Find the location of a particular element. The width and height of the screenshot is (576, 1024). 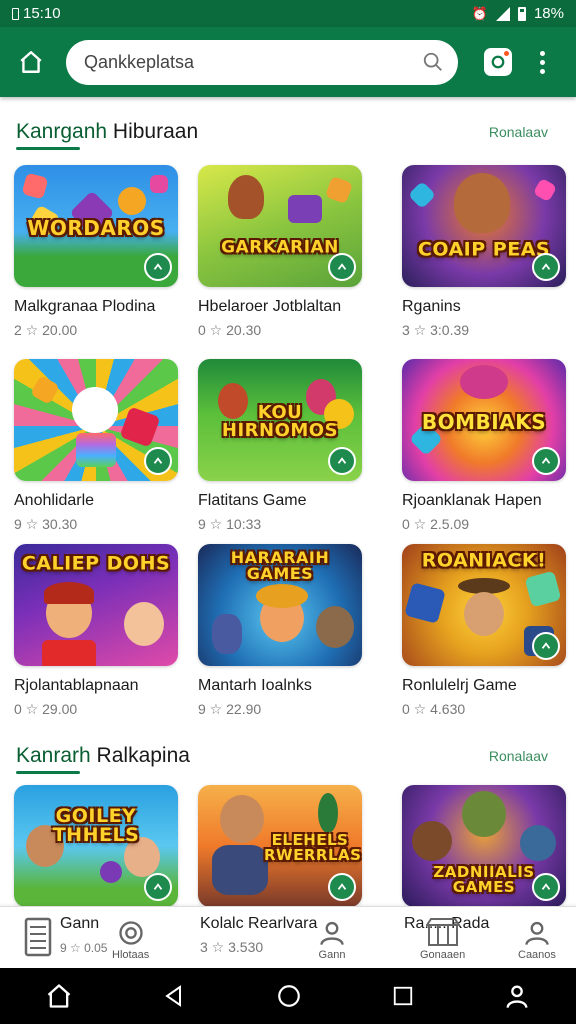

status-bar: 15:10 ⏰ 18% is located at coordinates (288, 13).